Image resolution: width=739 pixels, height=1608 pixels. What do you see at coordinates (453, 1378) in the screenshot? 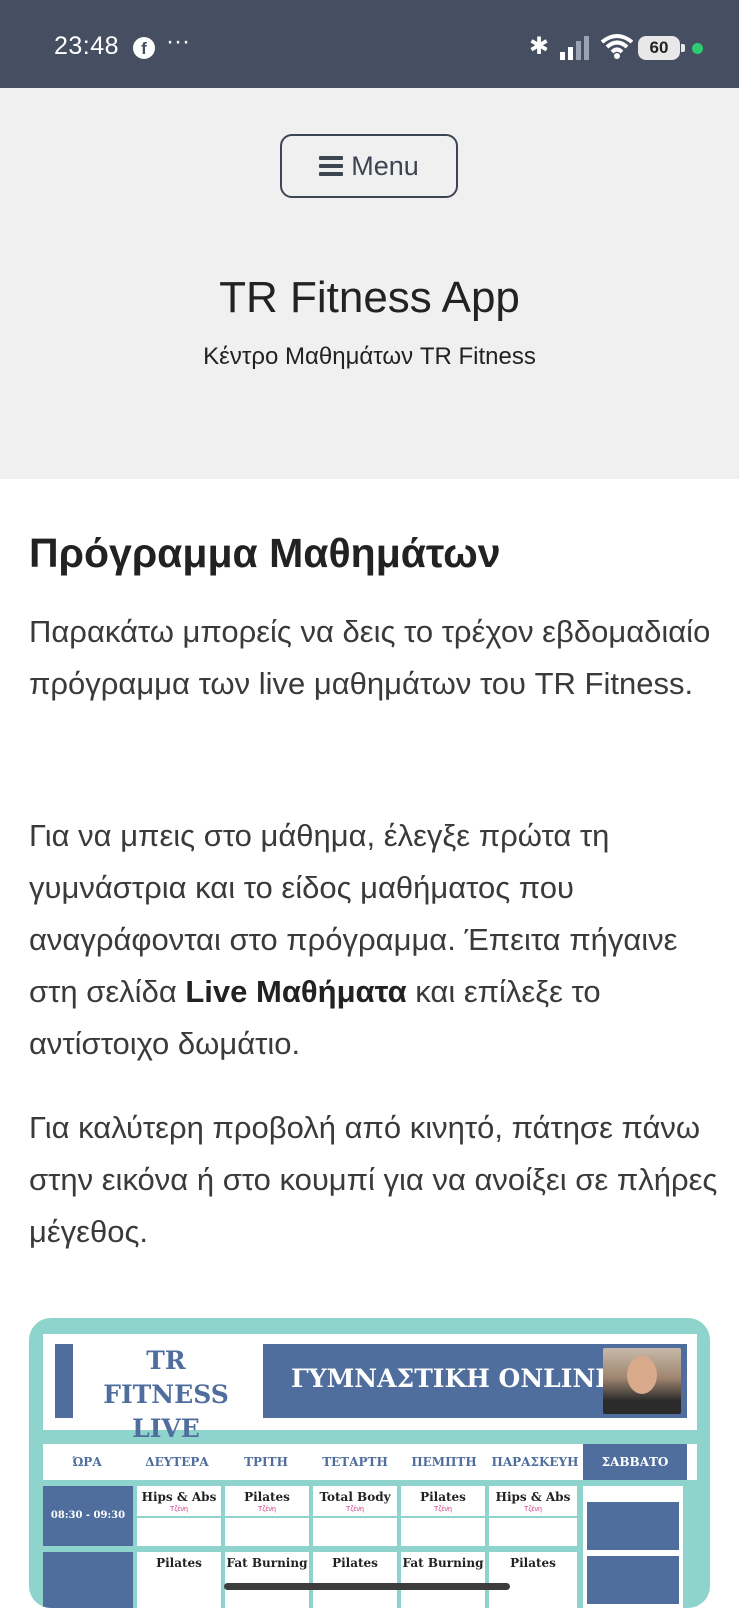
I see `schedule-banner-text: ΓΥΜΝΑΣΤΙΚΗ ONLINE` at bounding box center [453, 1378].